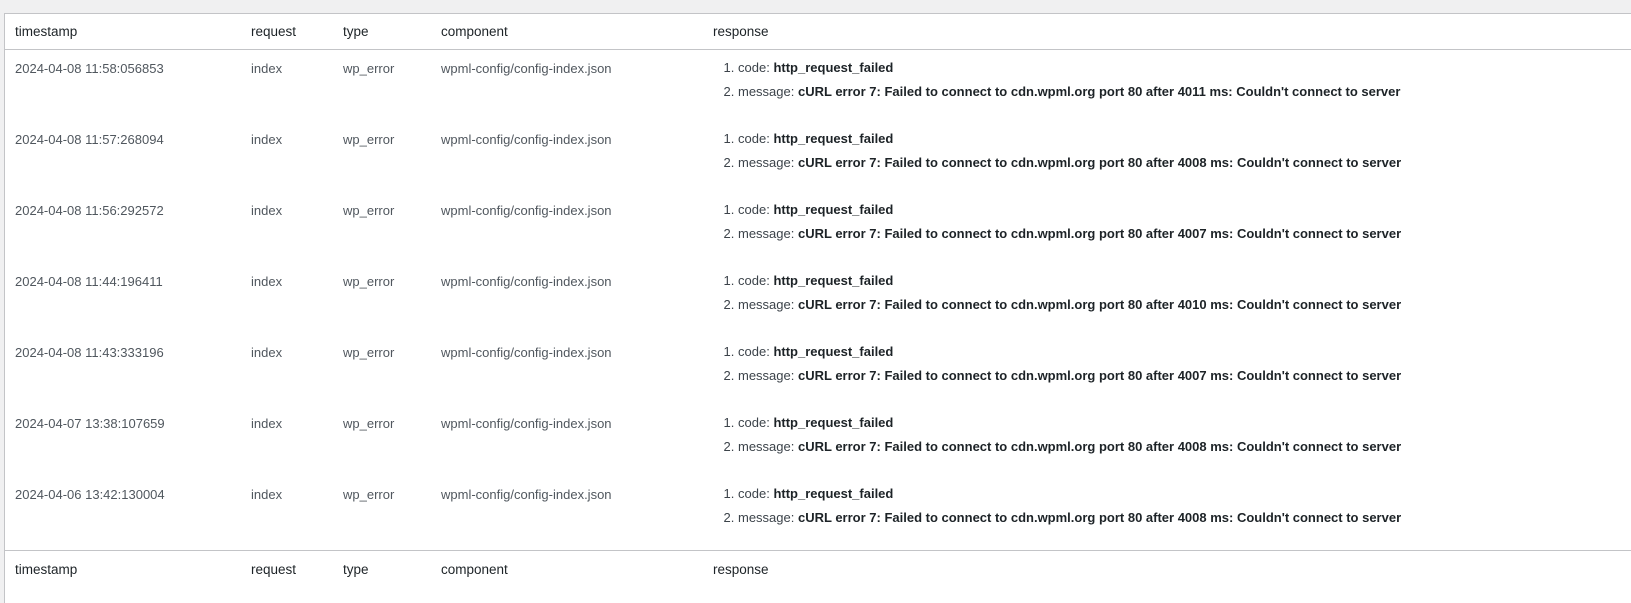 This screenshot has height=603, width=1631. I want to click on column-header-timestamp: timestamp, so click(123, 32).